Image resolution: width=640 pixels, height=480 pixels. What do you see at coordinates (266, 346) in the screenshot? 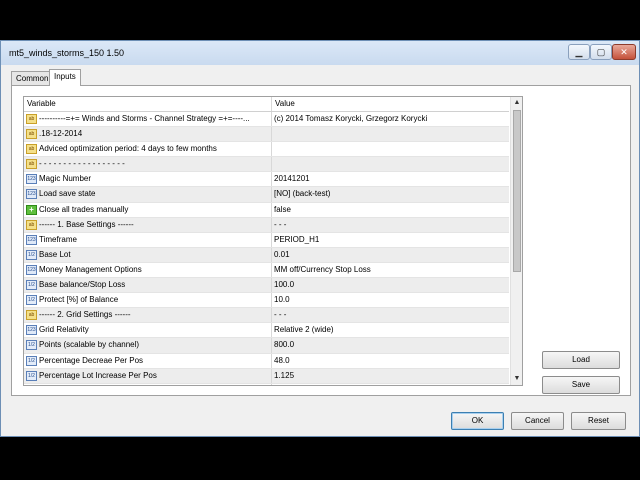
I see `table-row: 1/2 Points (scalable by channel) 800.0` at bounding box center [266, 346].